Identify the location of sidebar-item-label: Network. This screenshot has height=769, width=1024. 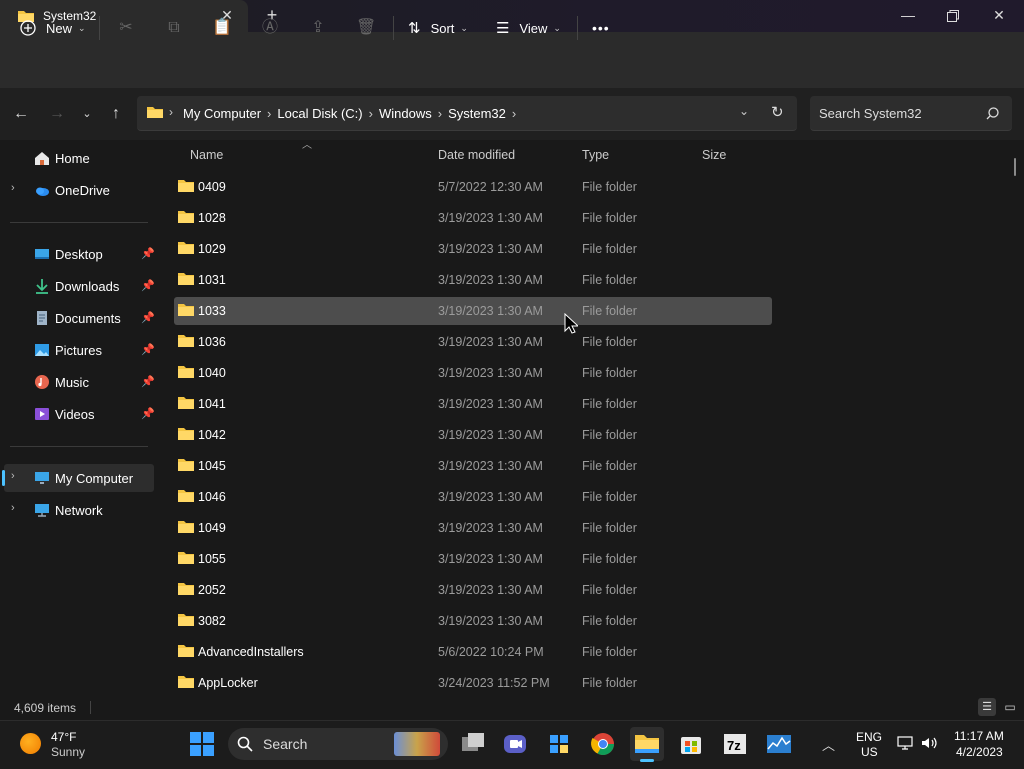
(79, 510).